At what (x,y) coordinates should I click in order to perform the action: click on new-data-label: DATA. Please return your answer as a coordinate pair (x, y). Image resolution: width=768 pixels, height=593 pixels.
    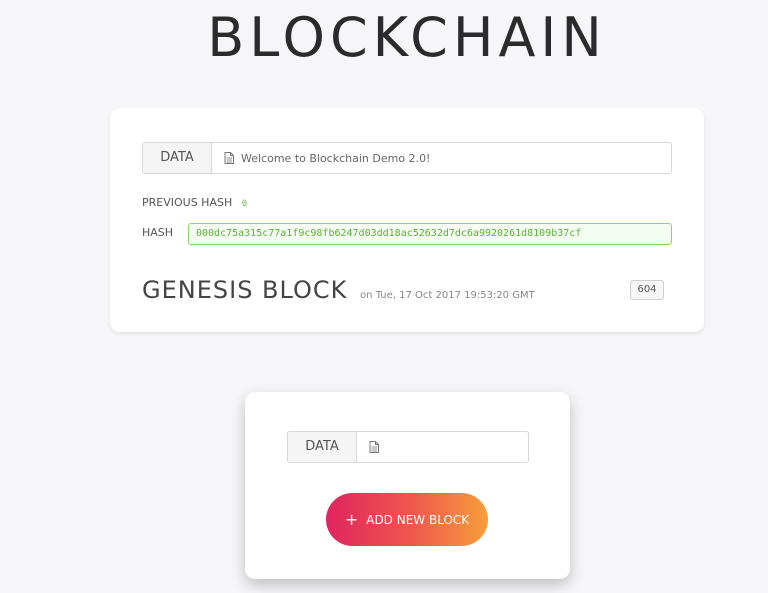
    Looking at the image, I should click on (322, 447).